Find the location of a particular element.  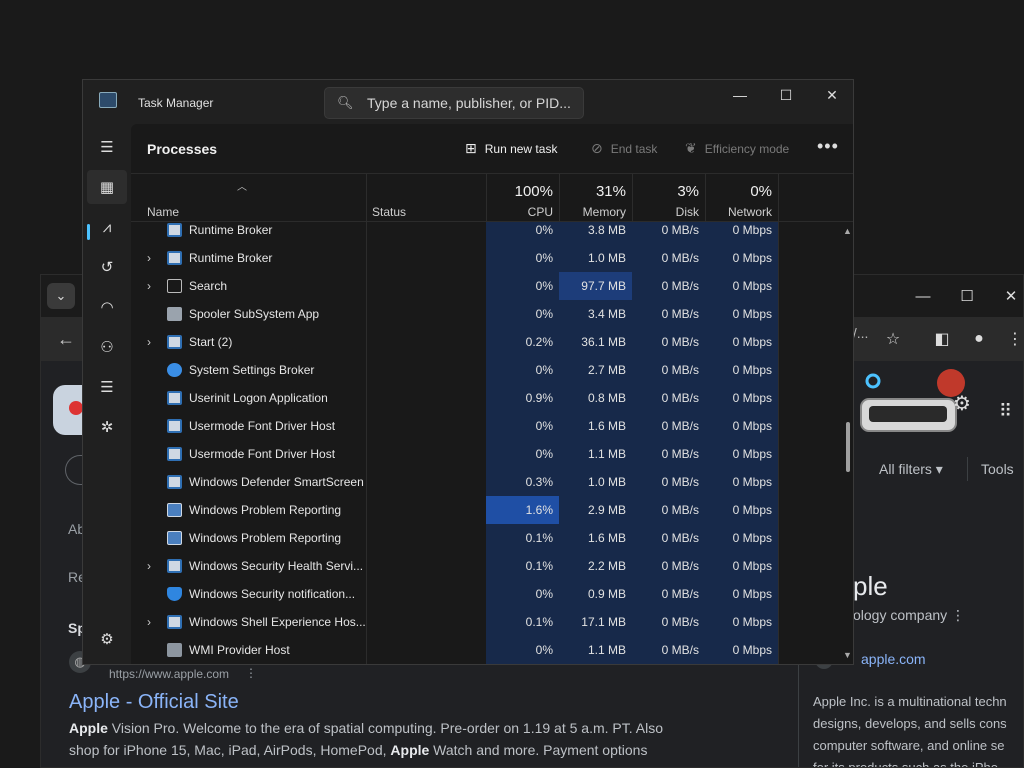

table-row: › Search 0% 97.7 MB 0 MB/s 0 Mbps is located at coordinates (486, 286).